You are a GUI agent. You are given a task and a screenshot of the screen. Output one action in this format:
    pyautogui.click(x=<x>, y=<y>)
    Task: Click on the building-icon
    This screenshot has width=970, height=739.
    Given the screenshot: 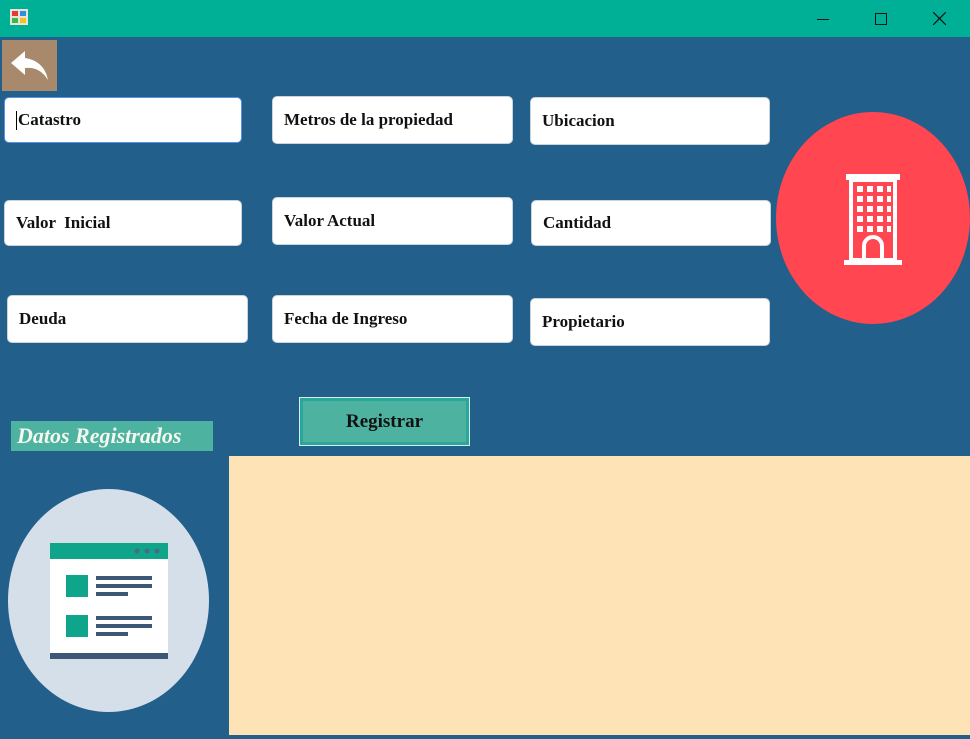 What is the action you would take?
    pyautogui.click(x=873, y=219)
    